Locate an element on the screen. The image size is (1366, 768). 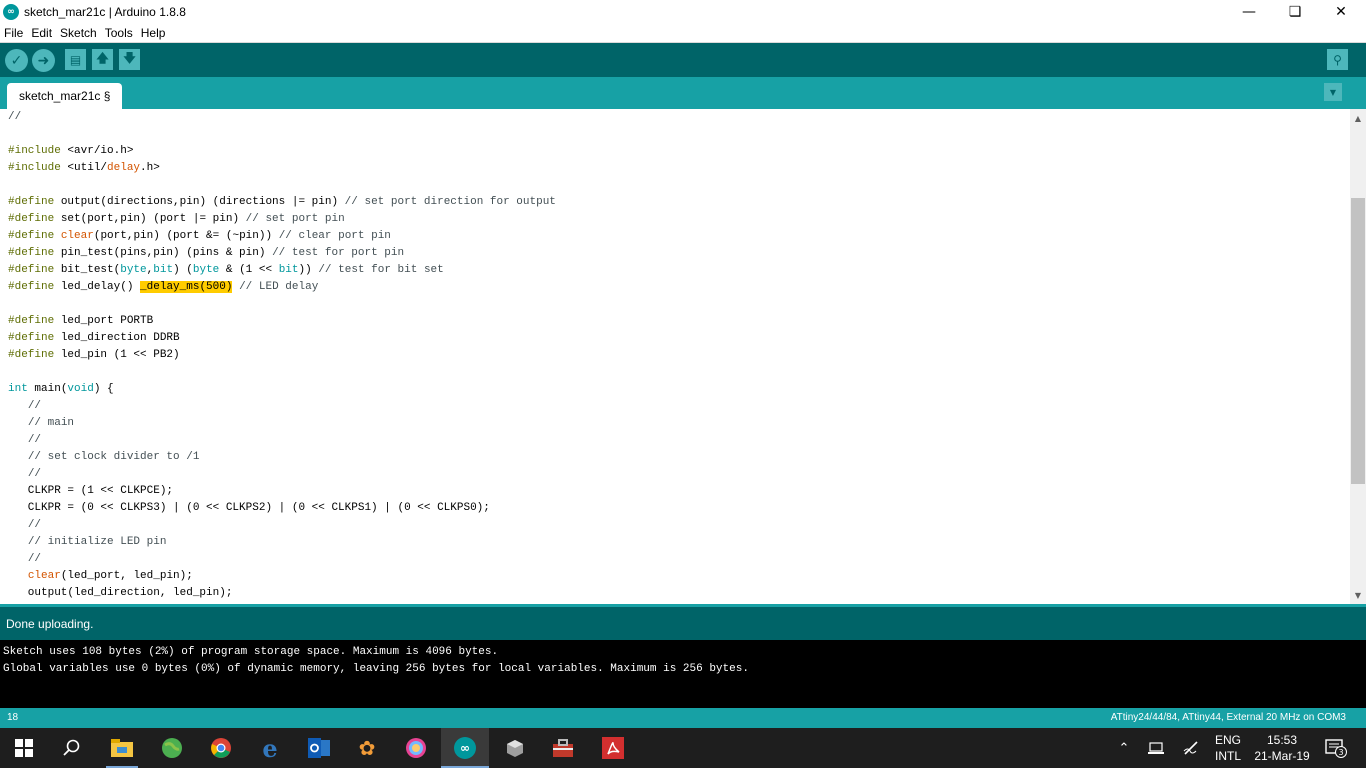
status-bar: Done uploading. is located at coordinates (683, 623).